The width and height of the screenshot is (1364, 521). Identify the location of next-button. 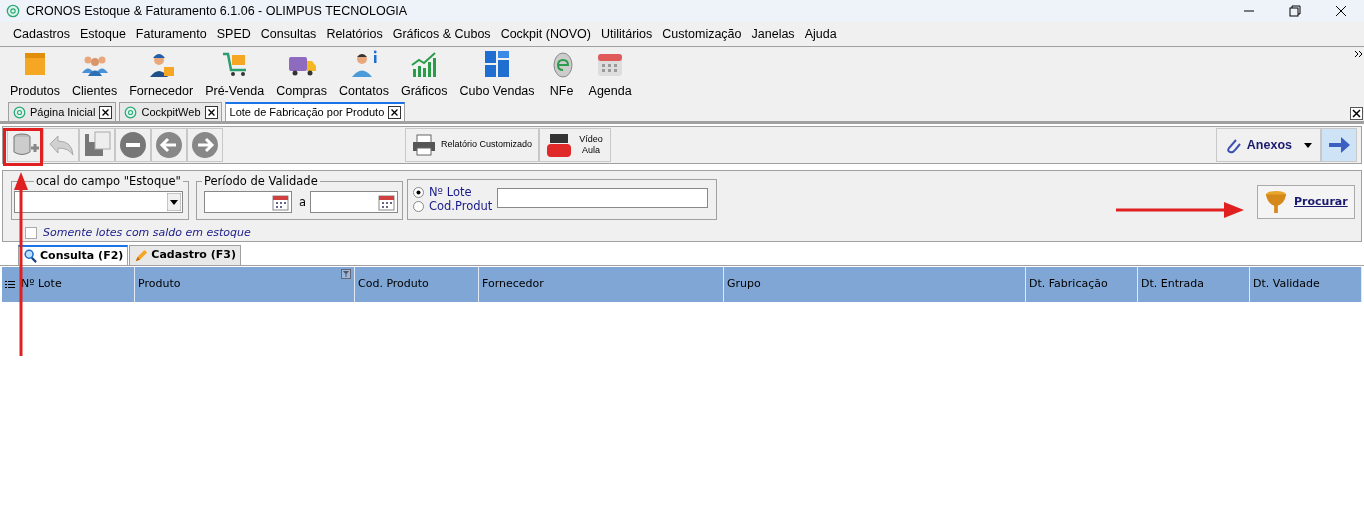
(1339, 145).